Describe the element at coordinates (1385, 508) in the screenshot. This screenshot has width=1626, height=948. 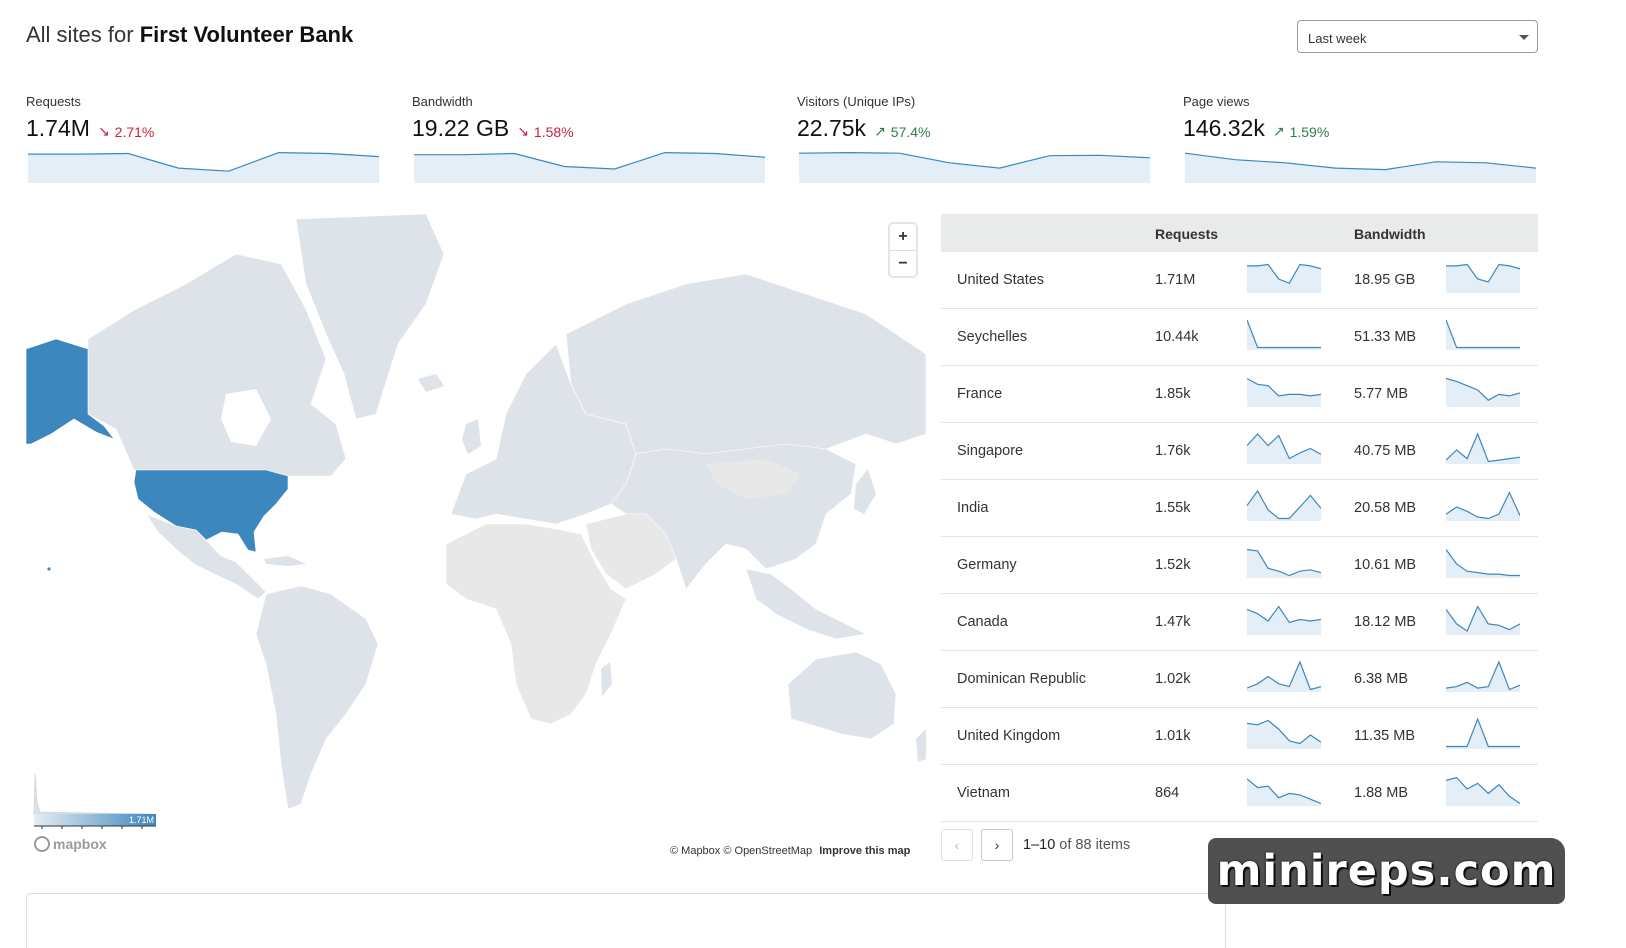
I see `country-bandwidth: 20.58 MB` at that location.